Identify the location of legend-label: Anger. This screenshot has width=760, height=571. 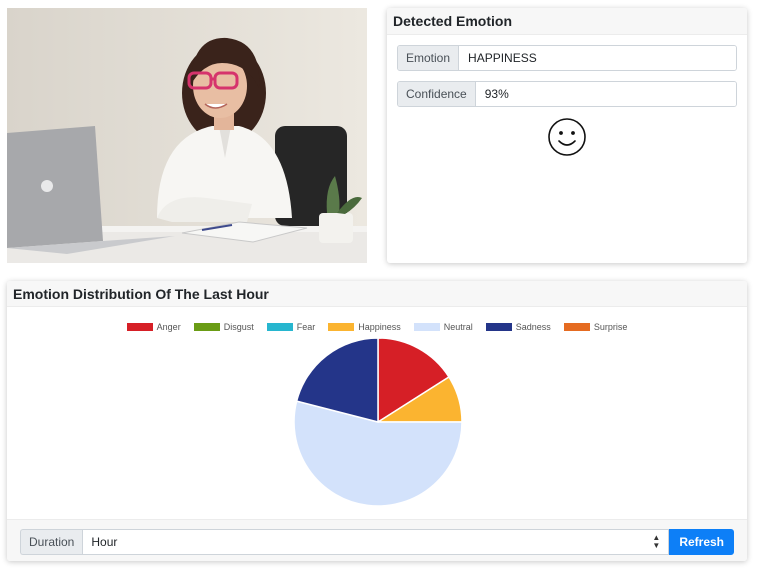
(168, 327).